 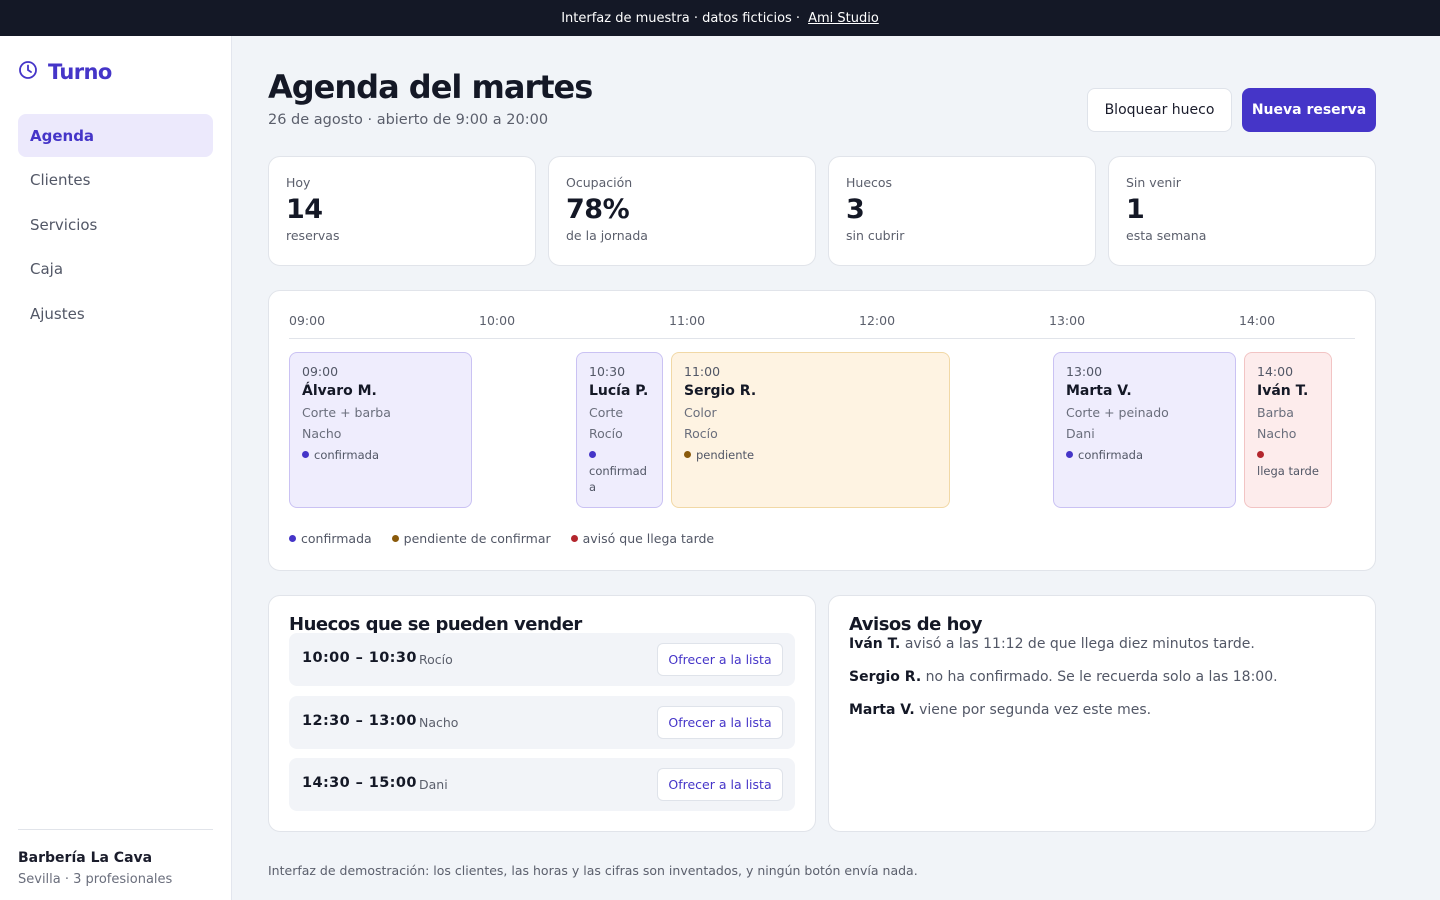 I want to click on time-tick: 14:00, so click(x=1257, y=320).